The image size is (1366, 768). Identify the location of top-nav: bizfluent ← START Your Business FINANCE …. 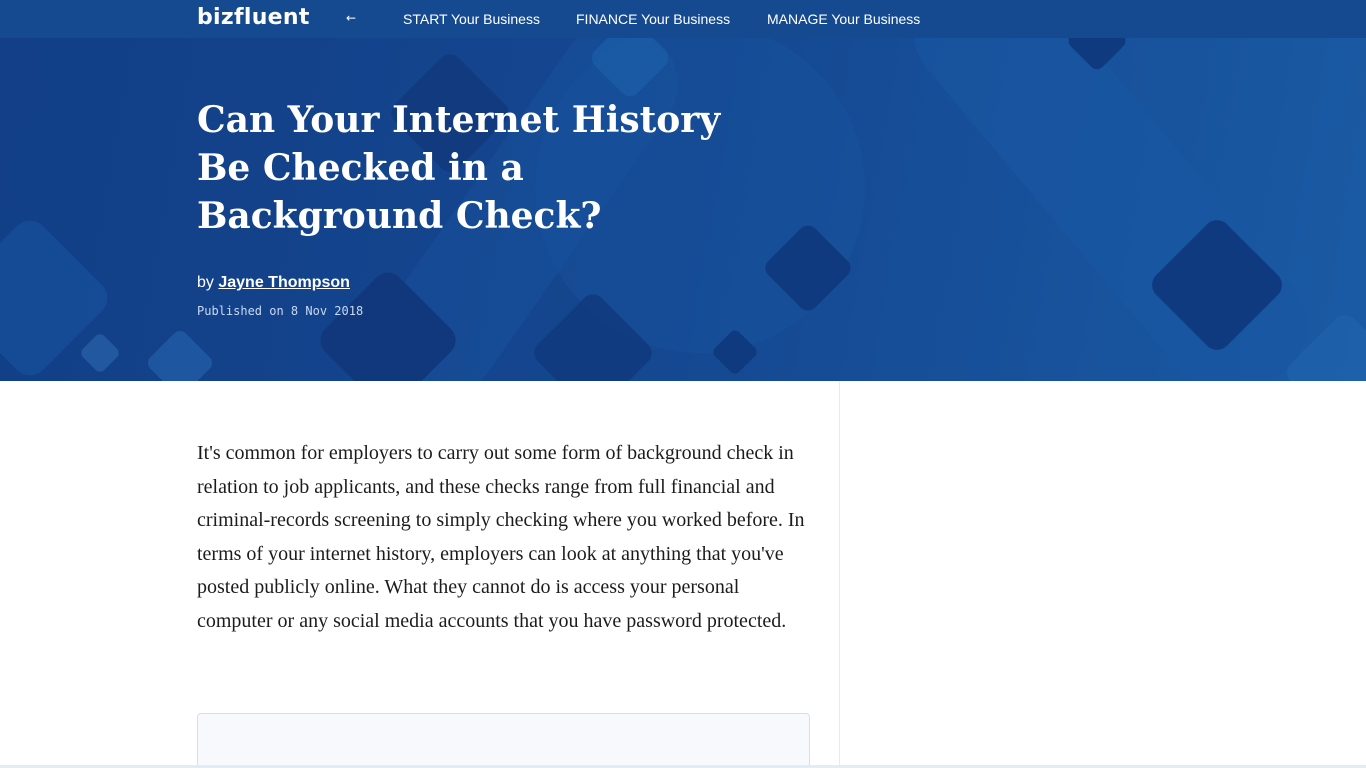
(683, 19).